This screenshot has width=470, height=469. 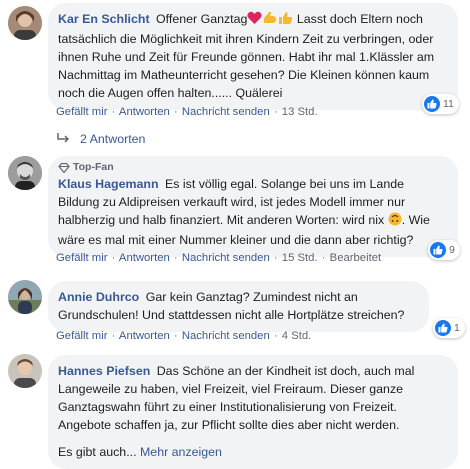 What do you see at coordinates (270, 20) in the screenshot?
I see `muscle-emoji` at bounding box center [270, 20].